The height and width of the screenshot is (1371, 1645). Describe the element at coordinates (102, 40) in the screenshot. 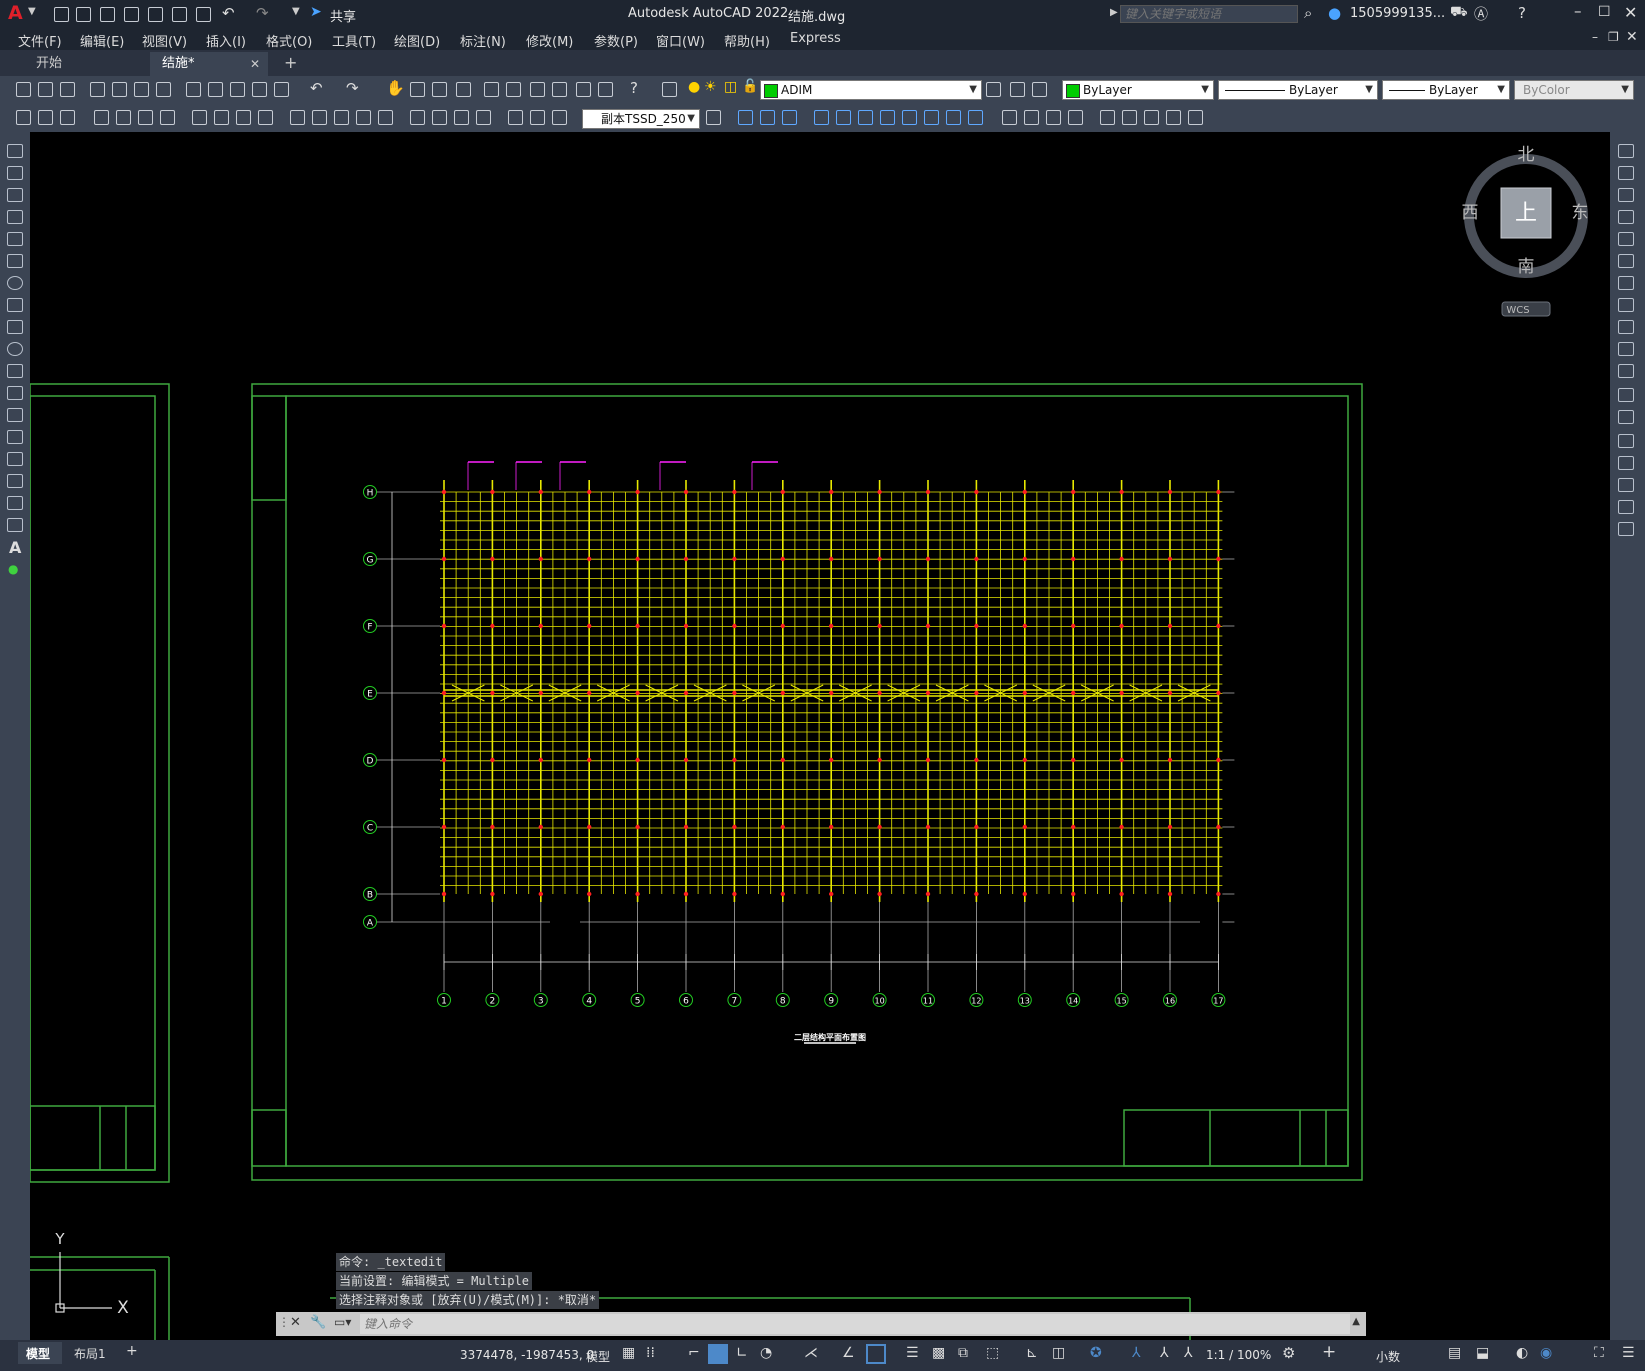

I see `menu-edit: 编辑(E)` at that location.